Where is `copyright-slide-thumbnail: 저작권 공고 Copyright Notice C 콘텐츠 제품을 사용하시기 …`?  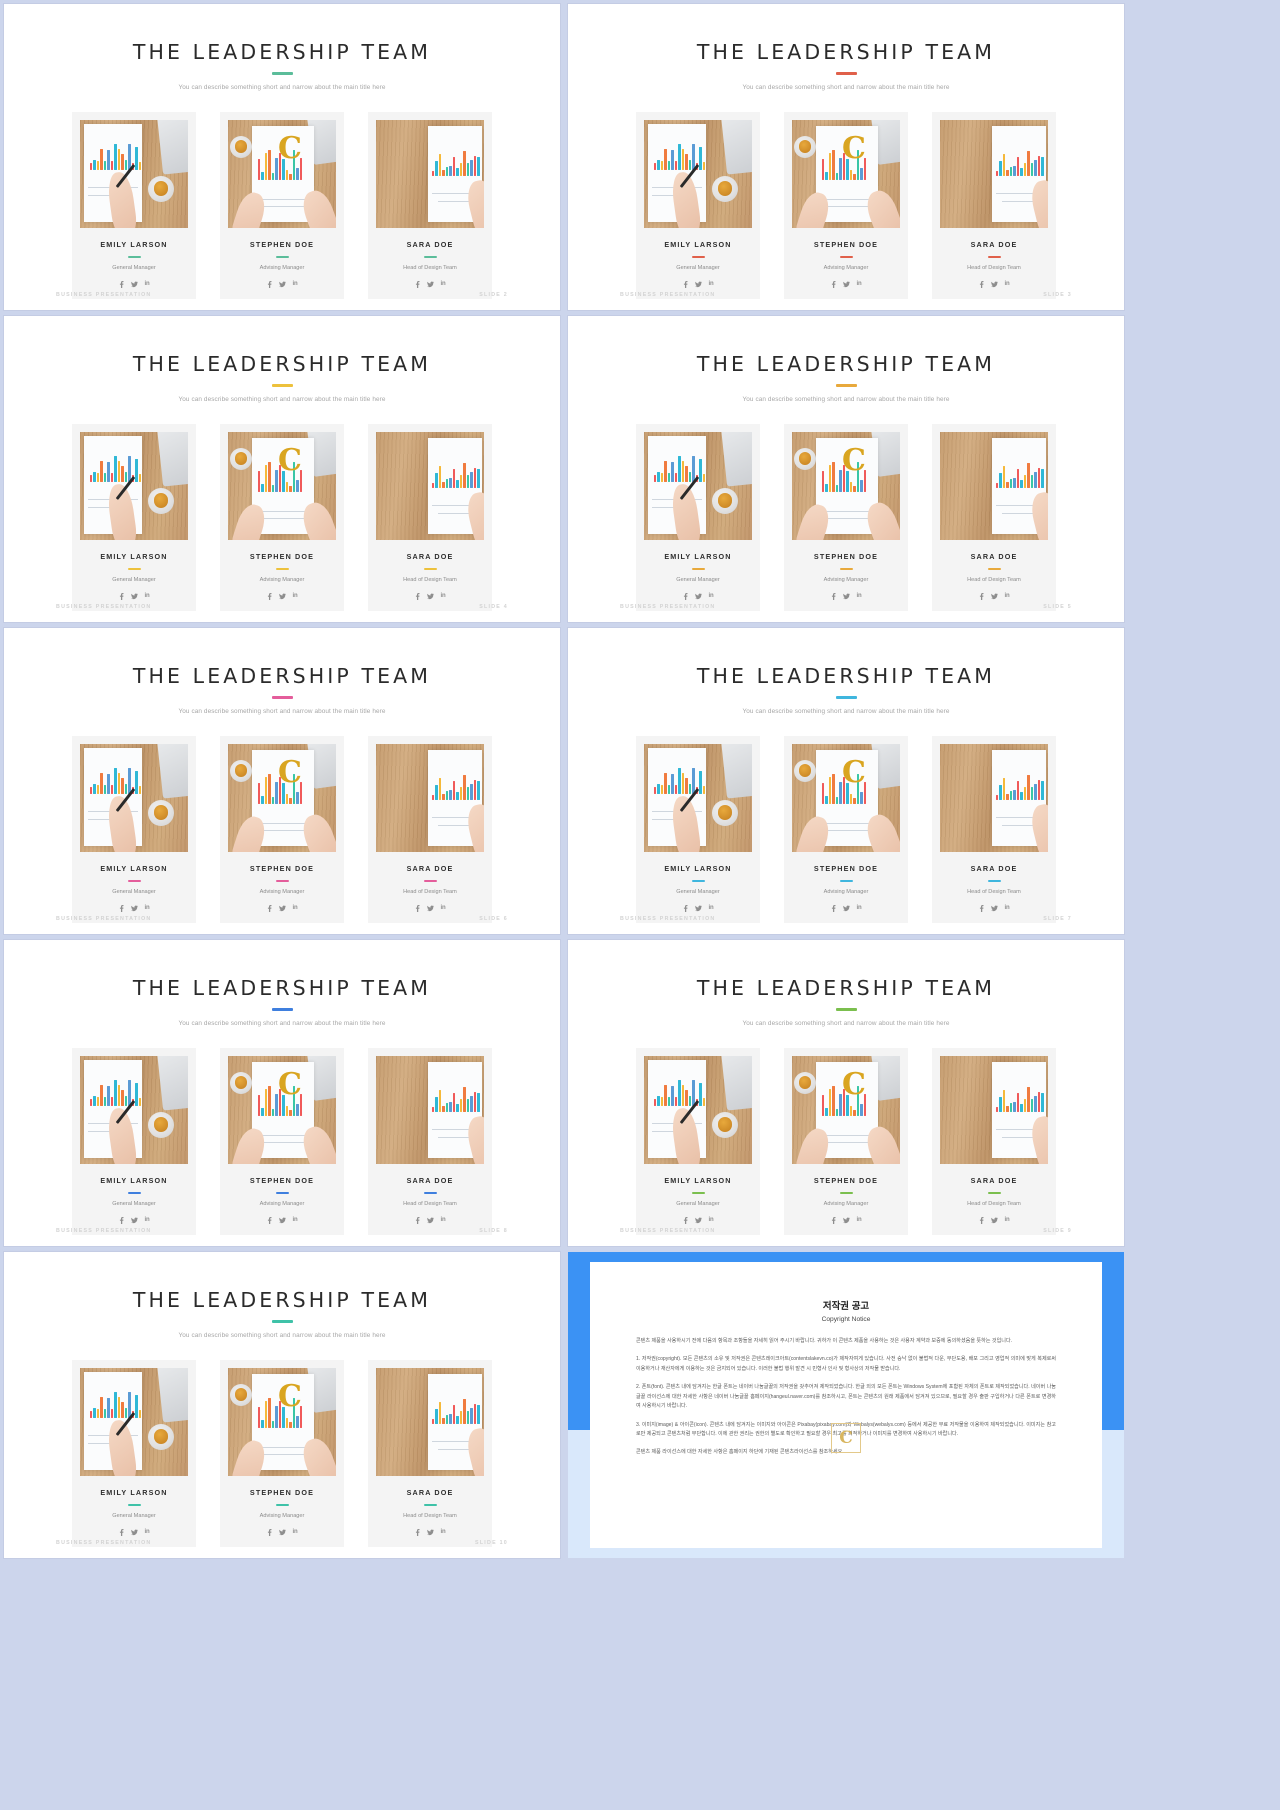
copyright-slide-thumbnail: 저작권 공고 Copyright Notice C 콘텐츠 제품을 사용하시기 … is located at coordinates (846, 1405).